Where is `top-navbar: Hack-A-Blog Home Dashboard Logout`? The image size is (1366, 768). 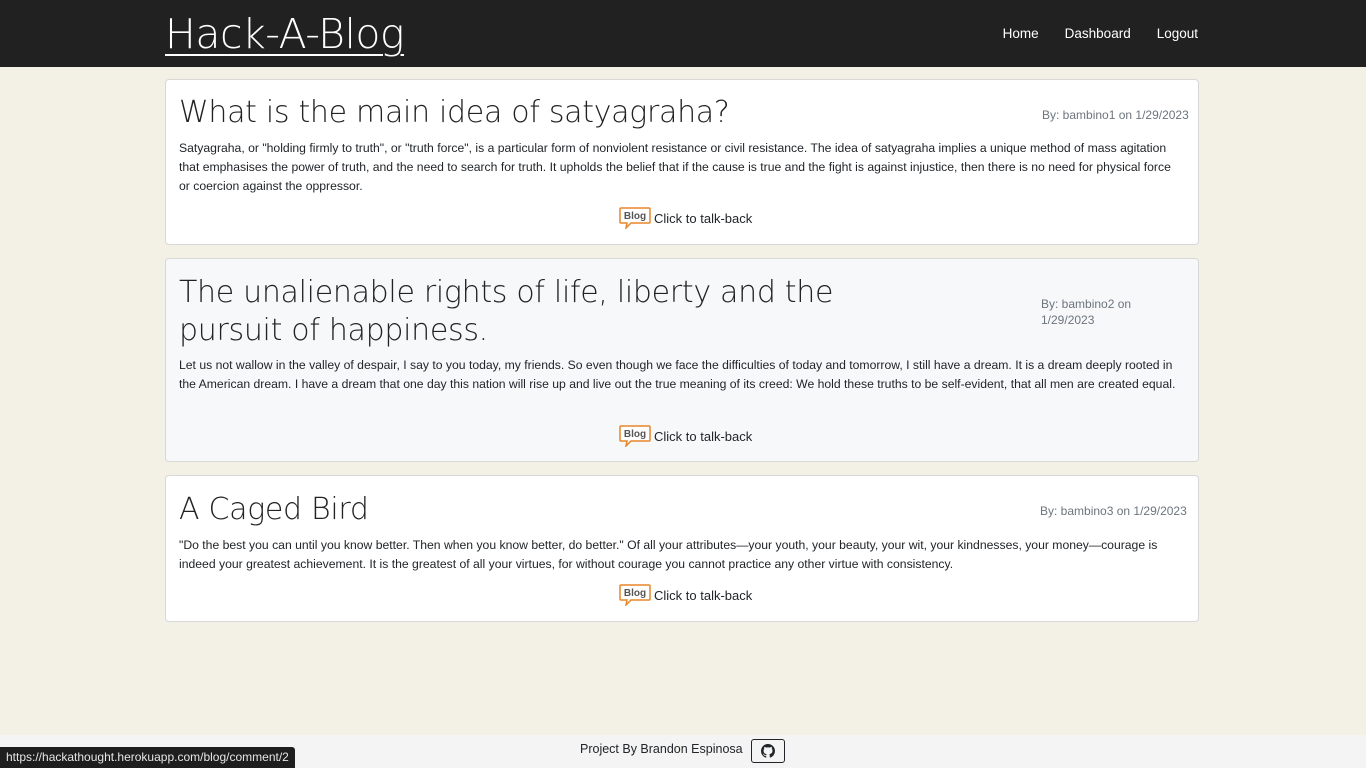 top-navbar: Hack-A-Blog Home Dashboard Logout is located at coordinates (683, 33).